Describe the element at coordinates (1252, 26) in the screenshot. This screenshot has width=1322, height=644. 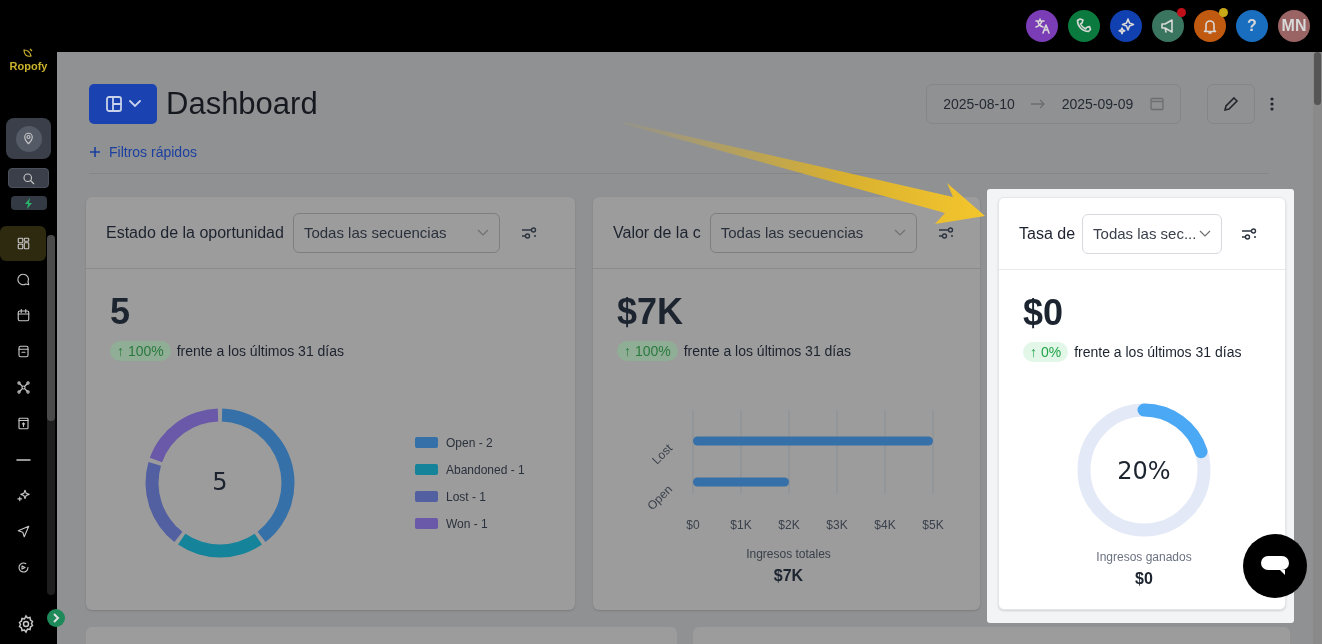
I see `help-button: ?` at that location.